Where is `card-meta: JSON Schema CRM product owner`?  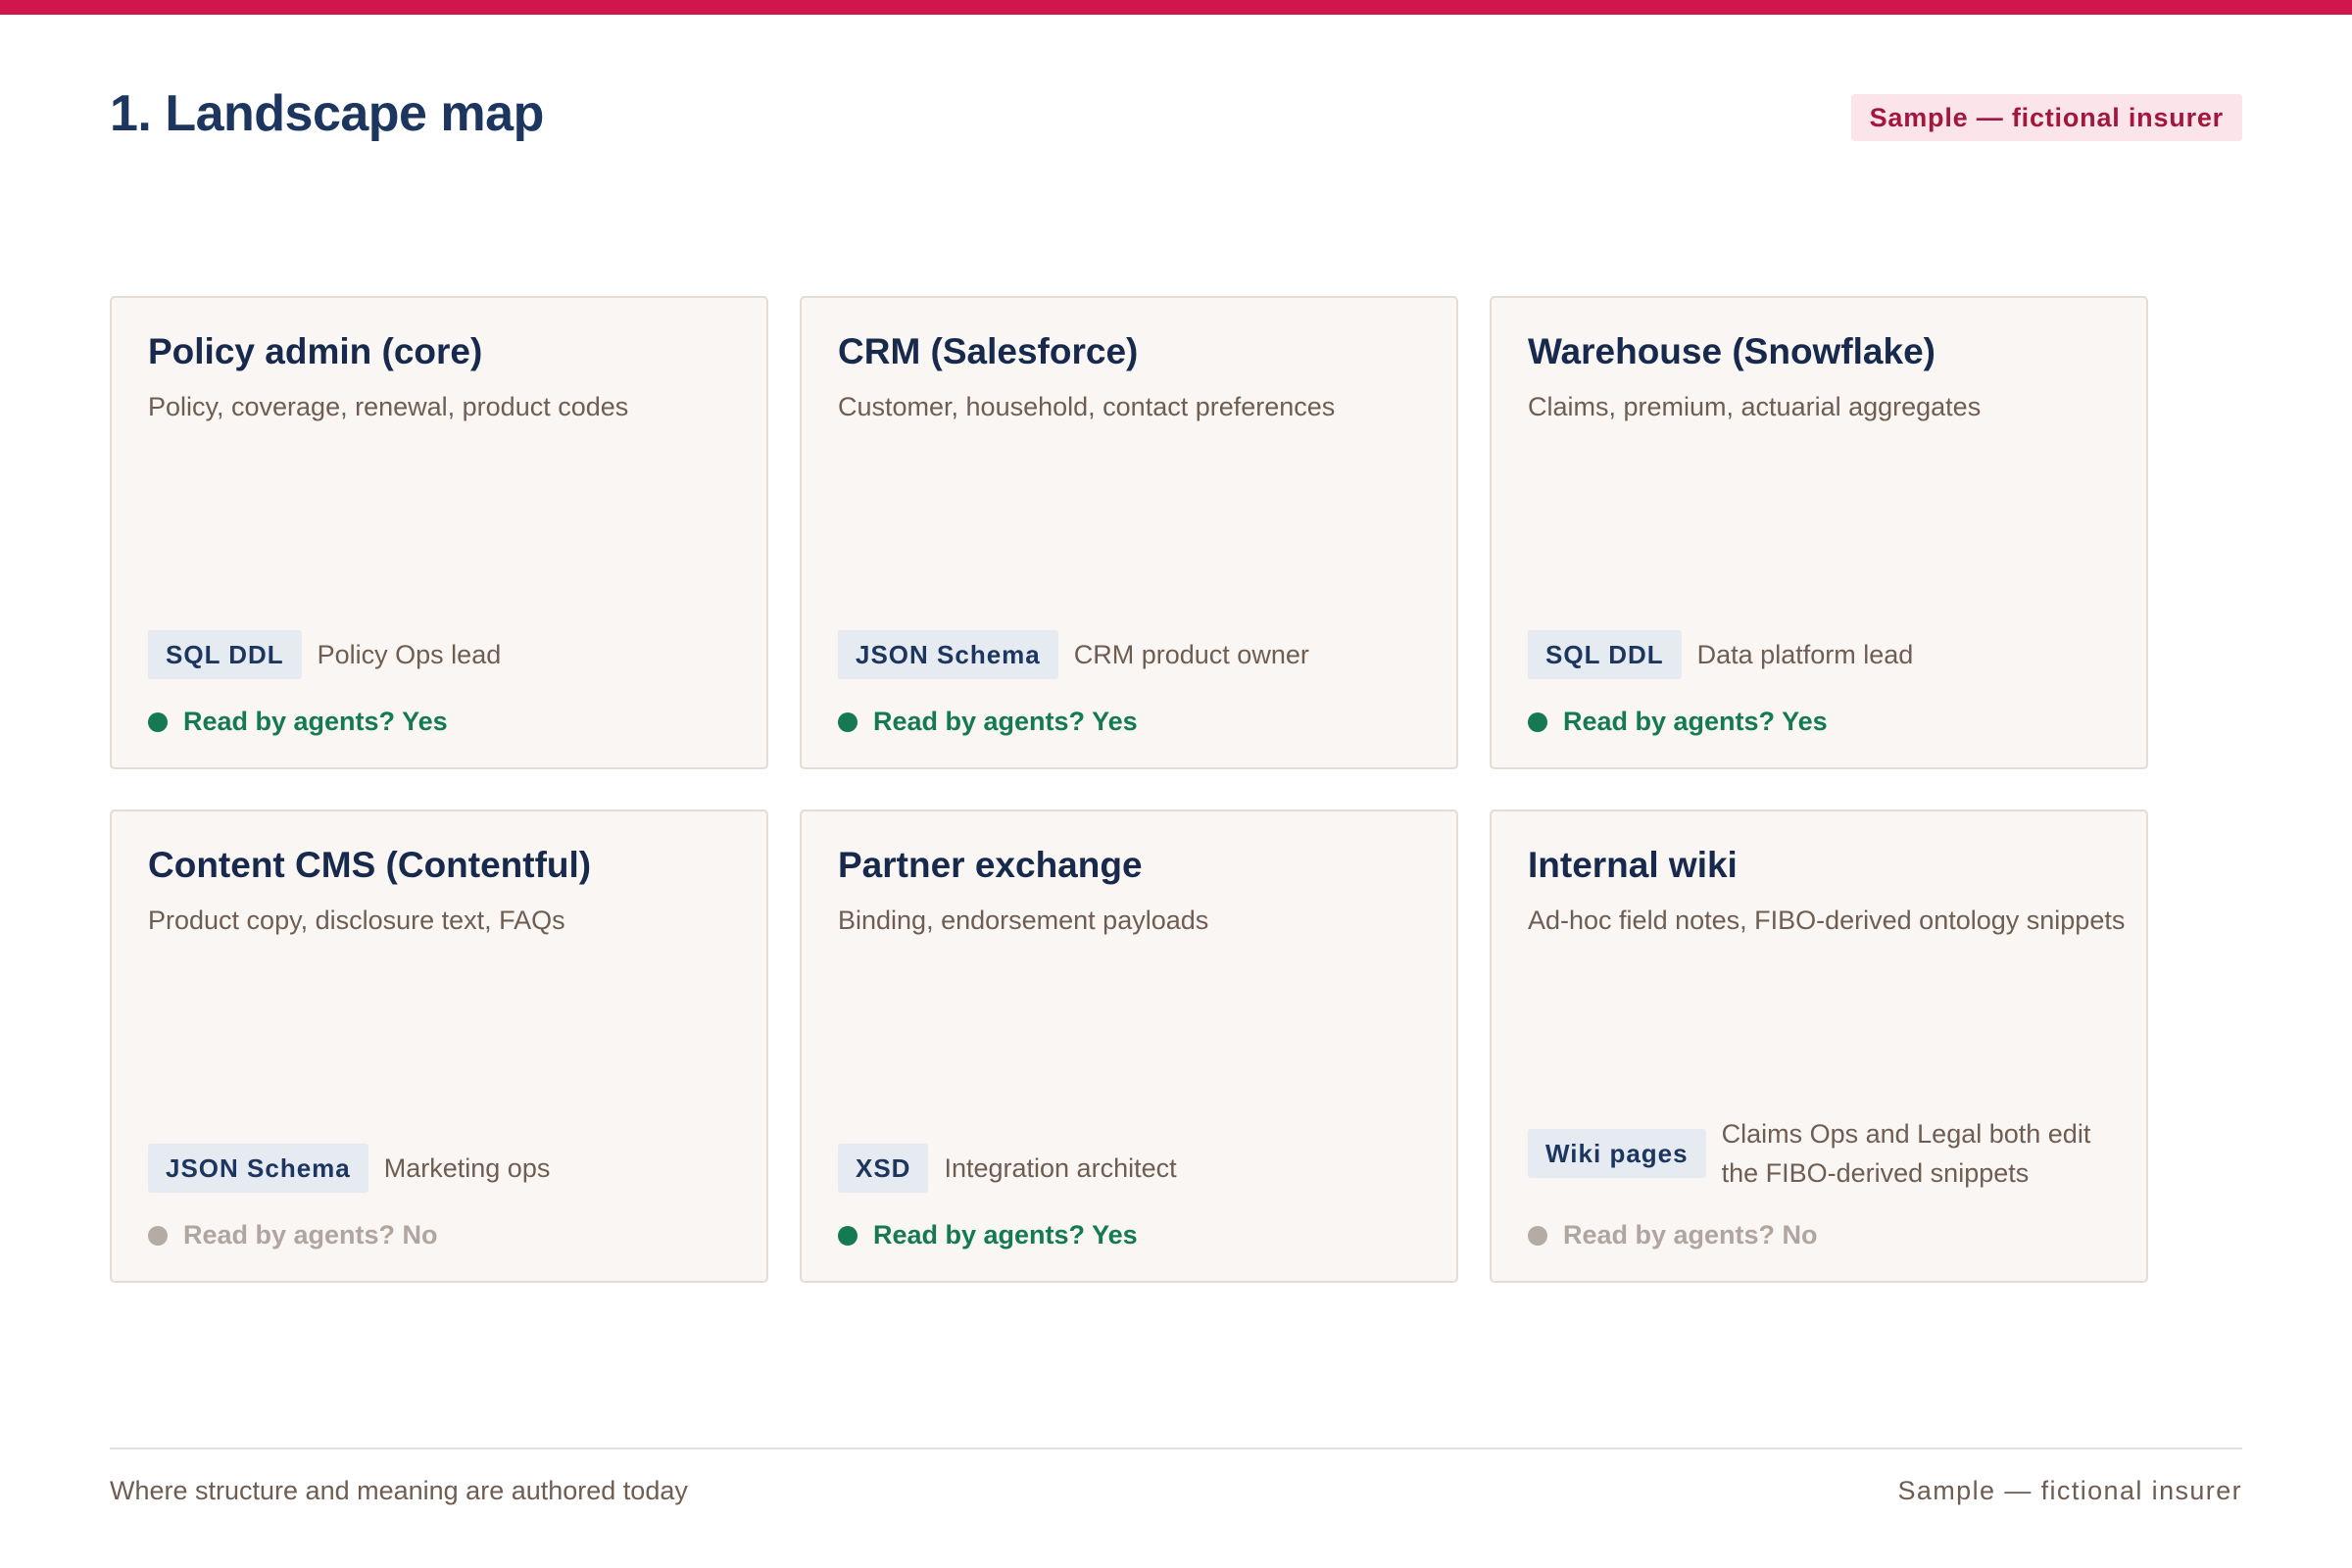 card-meta: JSON Schema CRM product owner is located at coordinates (1132, 654).